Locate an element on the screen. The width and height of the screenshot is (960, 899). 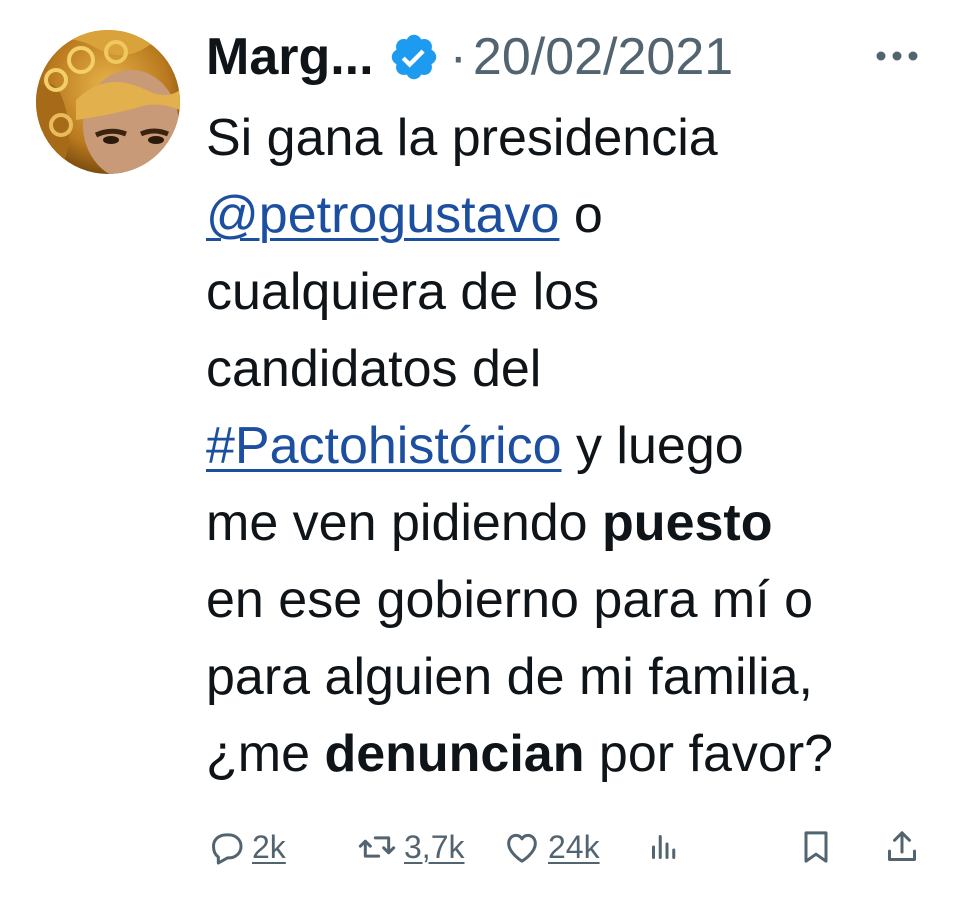
avatar-photo is located at coordinates (108, 102).